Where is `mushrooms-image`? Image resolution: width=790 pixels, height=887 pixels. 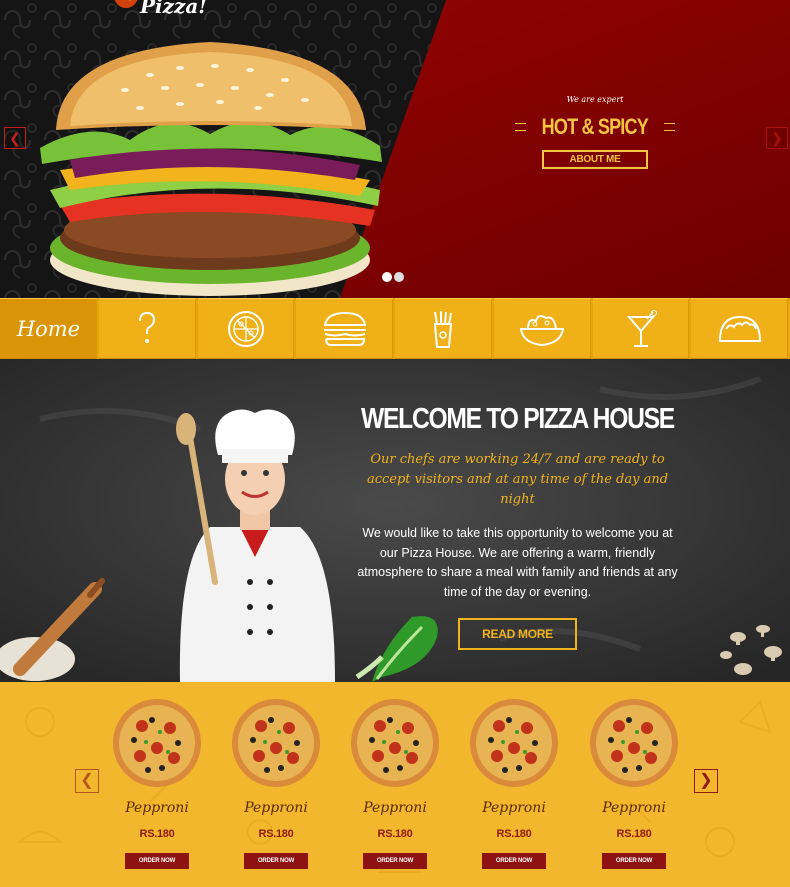
mushrooms-image is located at coordinates (751, 650).